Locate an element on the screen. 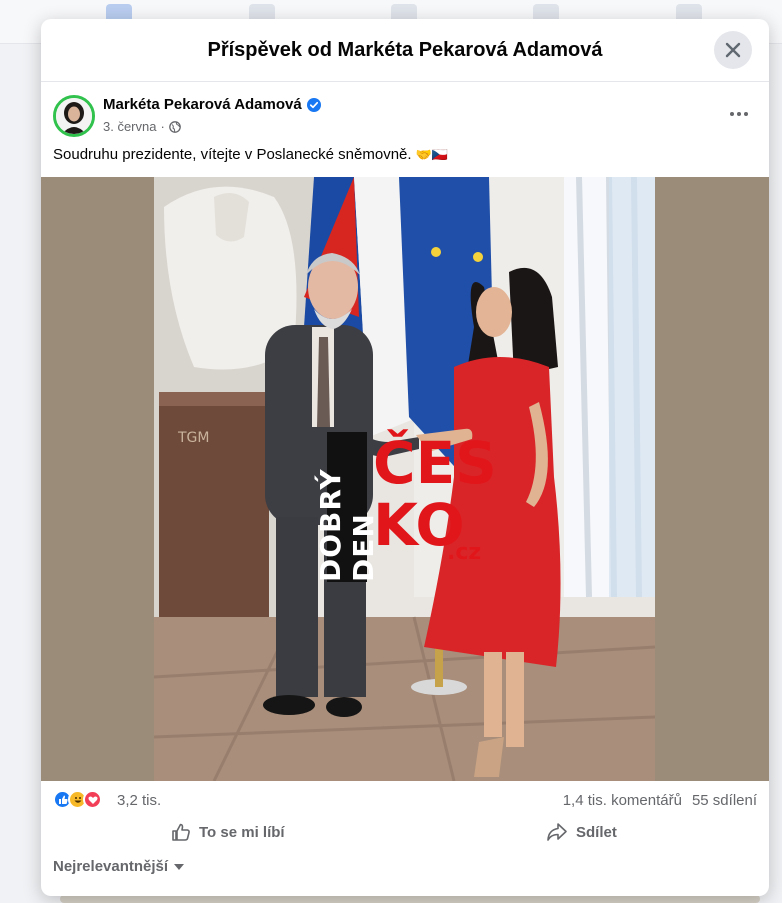  post-header: Markéta Pekarová Adamová 3. června · is located at coordinates (405, 112).